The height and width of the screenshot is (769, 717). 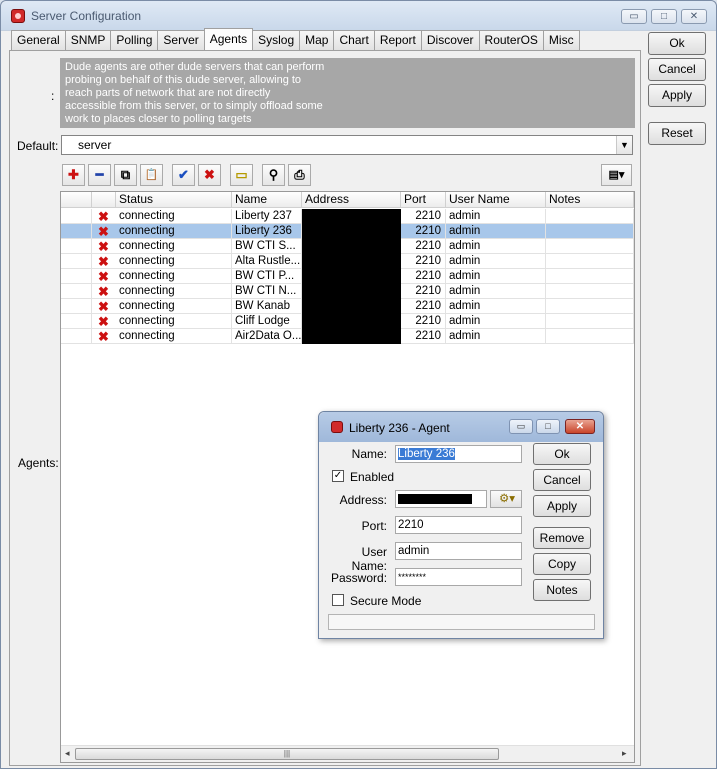 I want to click on column-header-address: Address, so click(x=351, y=200).